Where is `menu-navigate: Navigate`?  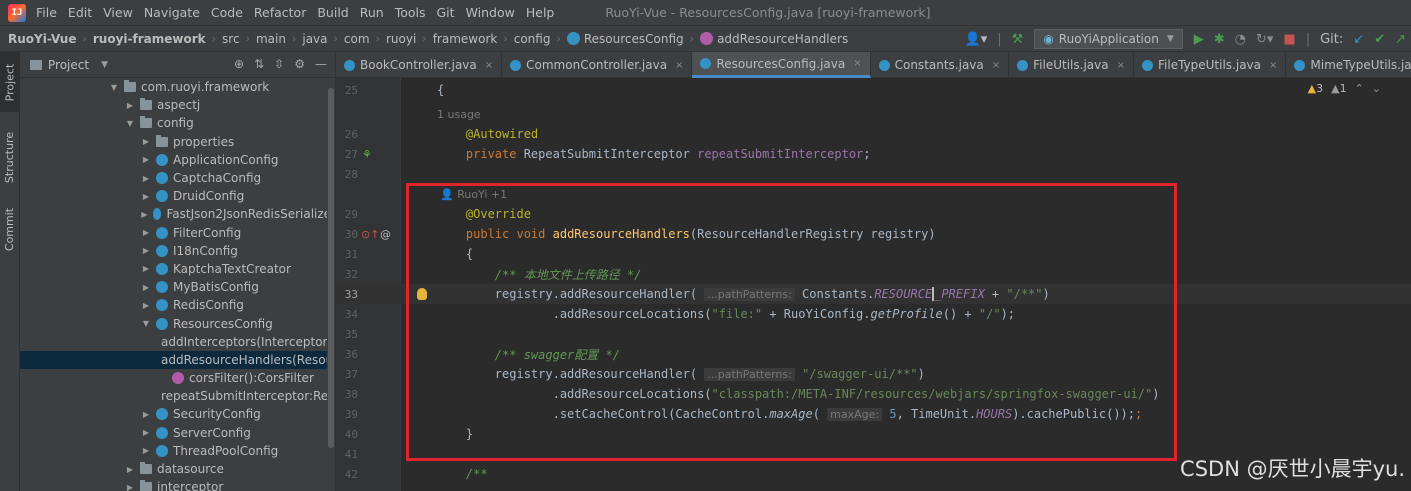 menu-navigate: Navigate is located at coordinates (172, 12).